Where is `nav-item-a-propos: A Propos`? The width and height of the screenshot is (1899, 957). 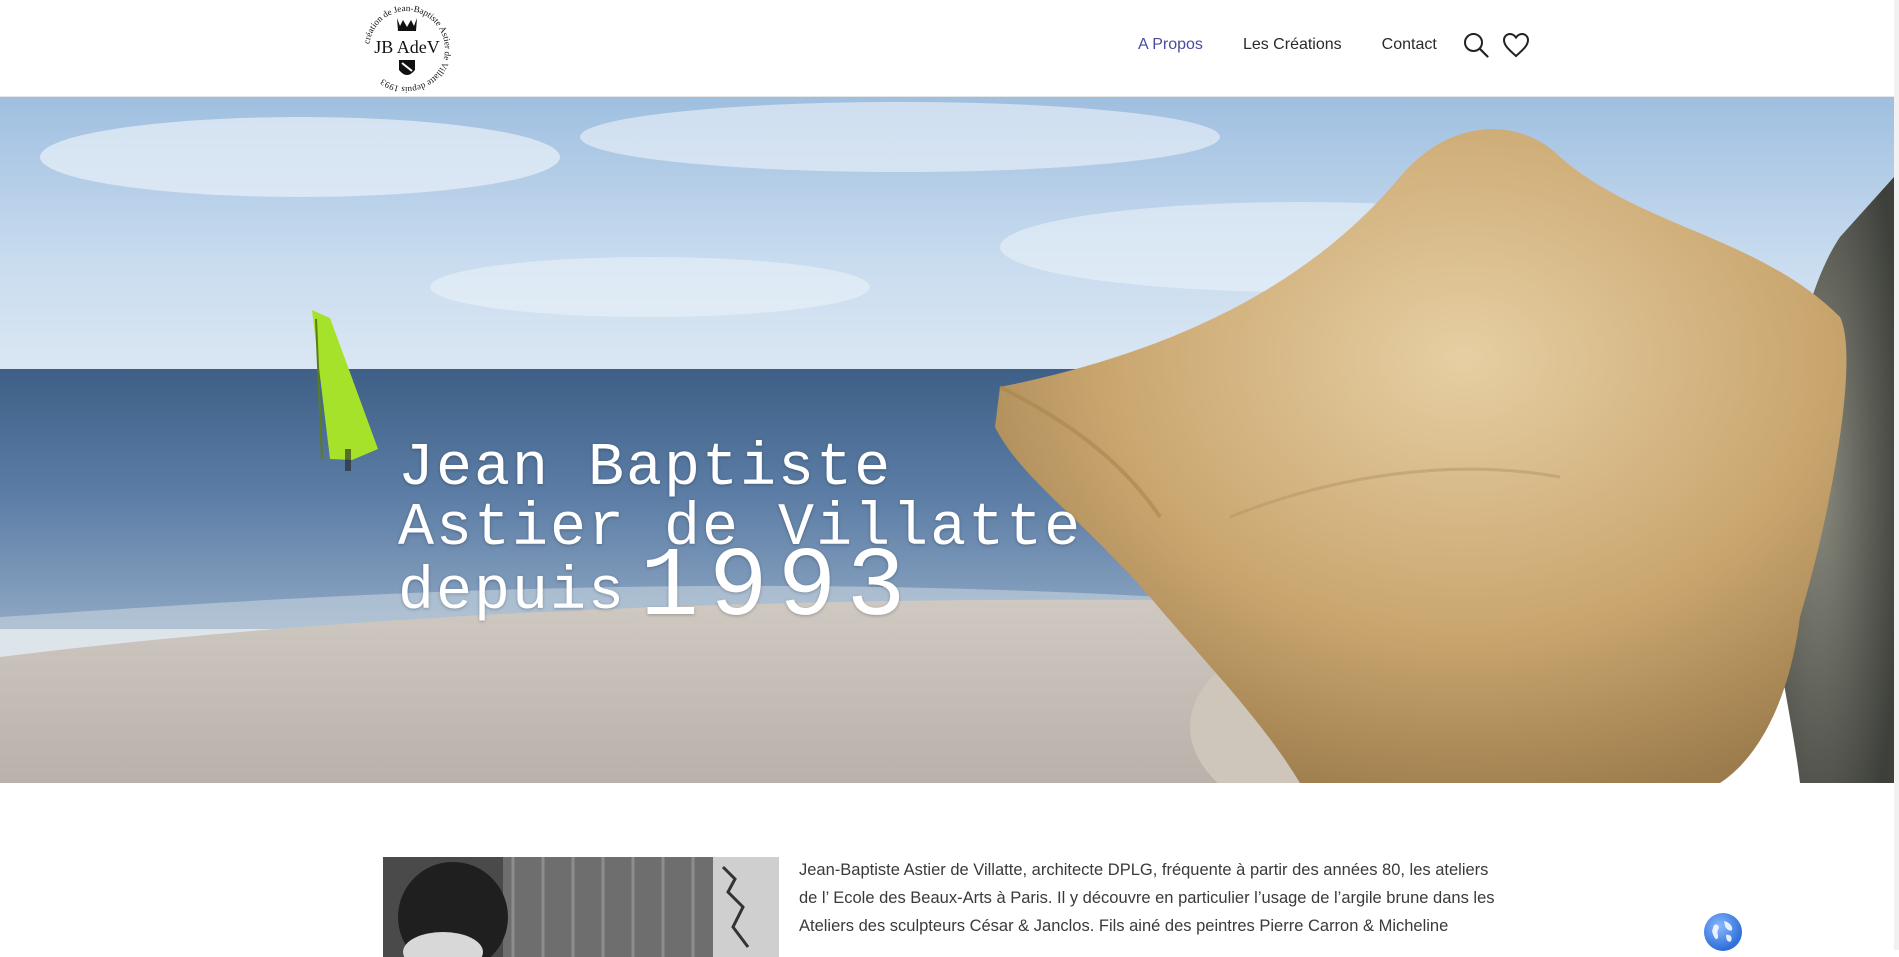
nav-item-a-propos: A Propos is located at coordinates (1170, 45).